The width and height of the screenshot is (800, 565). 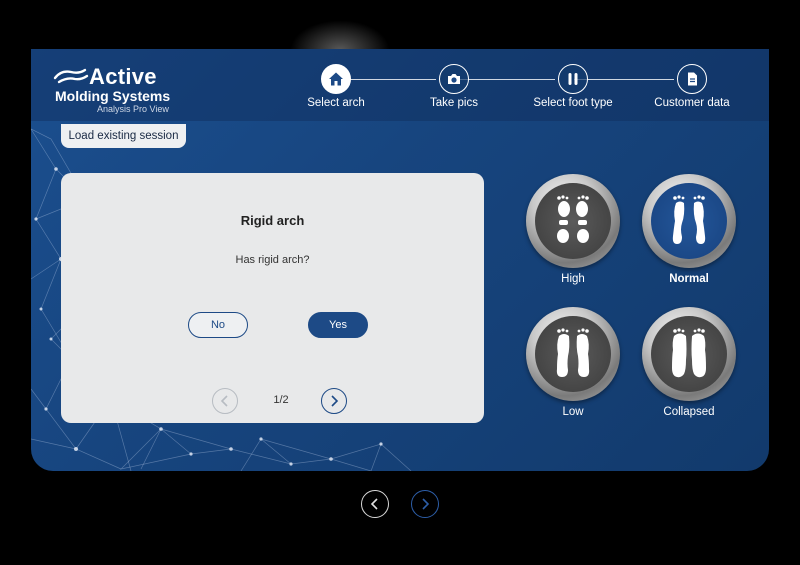 I want to click on hands-logo-icon, so click(x=71, y=76).